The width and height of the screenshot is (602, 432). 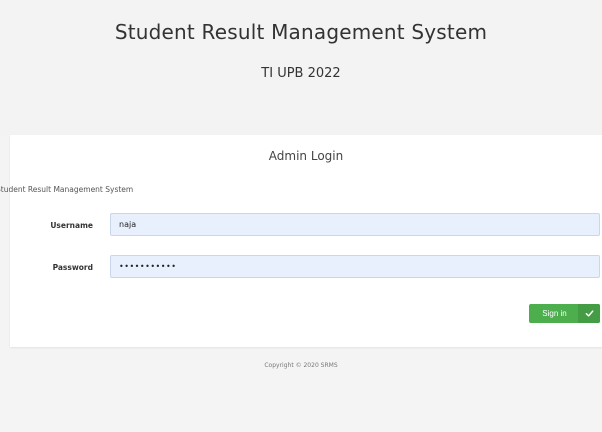 I want to click on signin-button: Sign in, so click(x=564, y=313).